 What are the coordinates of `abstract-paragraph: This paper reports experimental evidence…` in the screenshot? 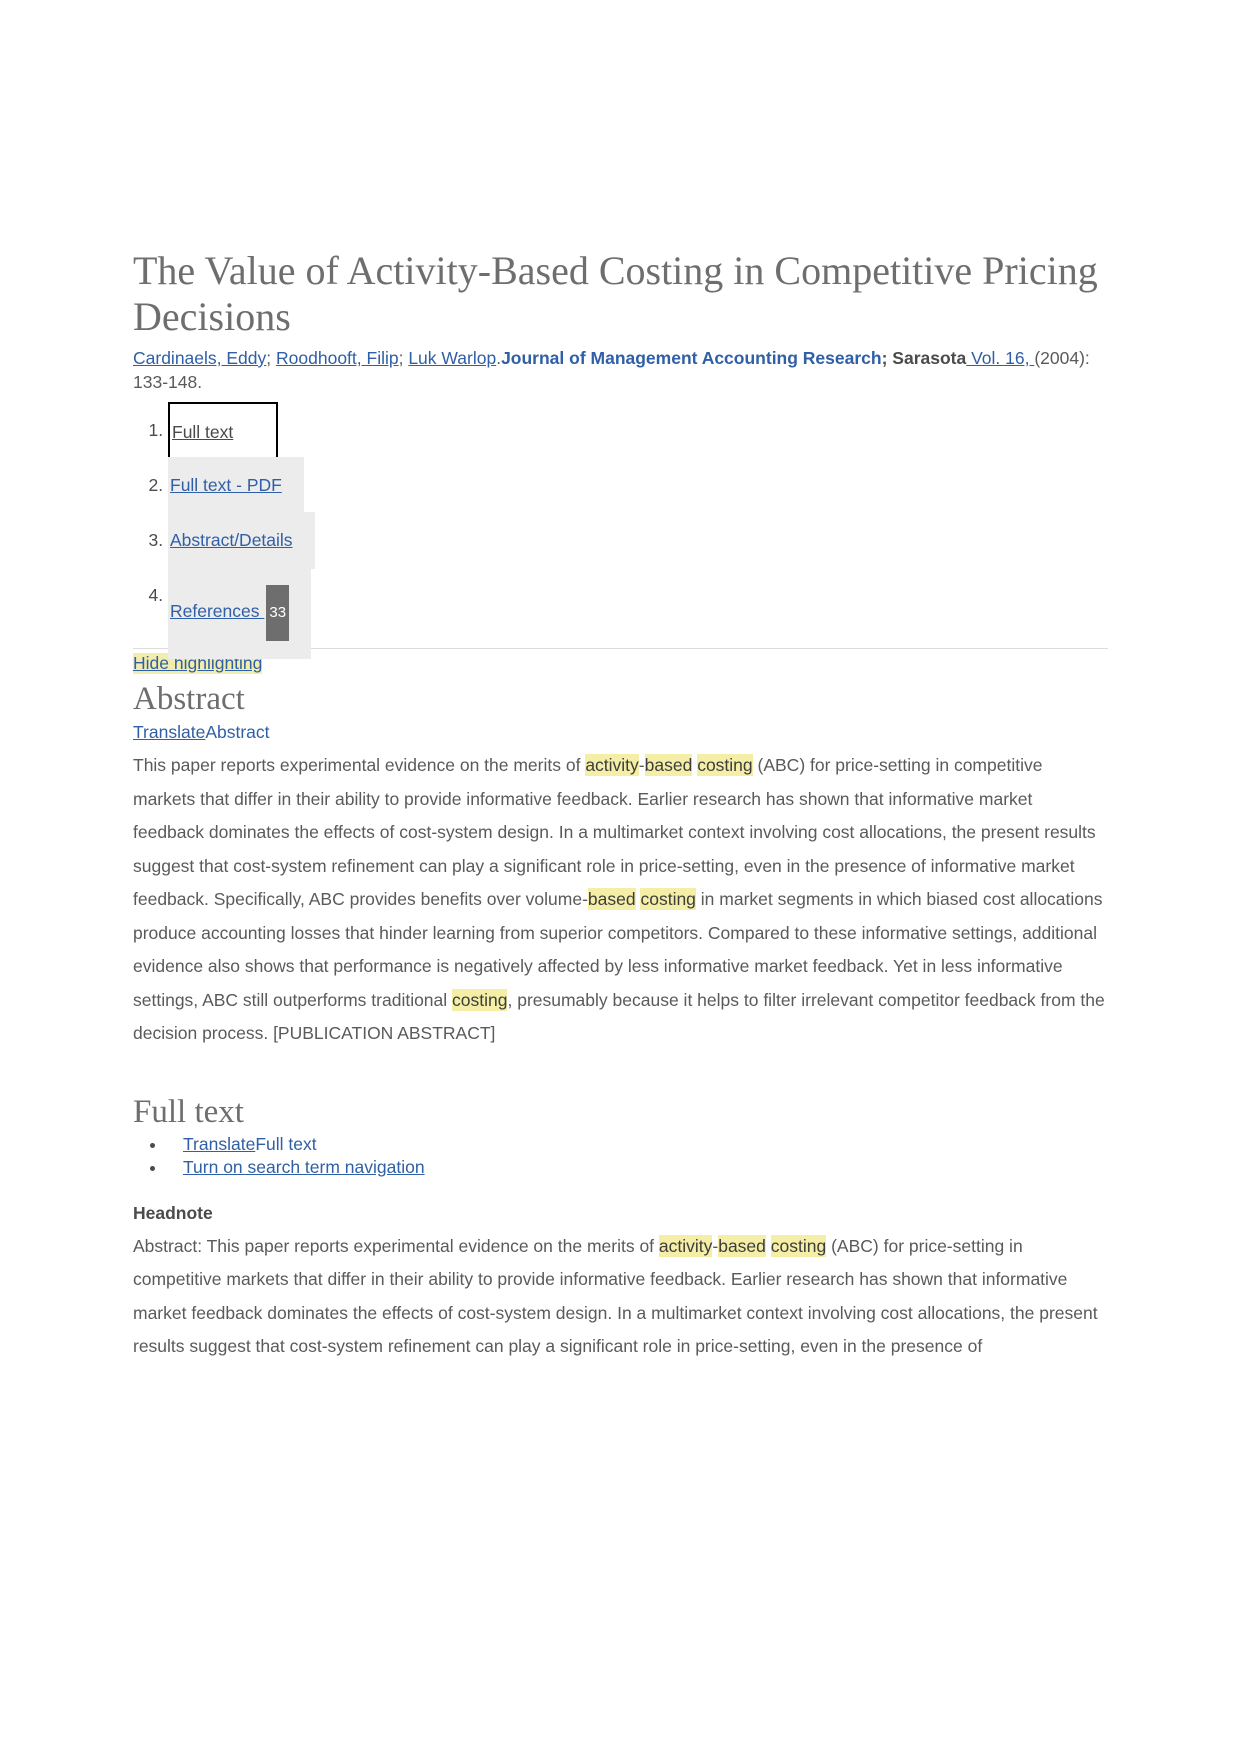 It's located at (620, 900).